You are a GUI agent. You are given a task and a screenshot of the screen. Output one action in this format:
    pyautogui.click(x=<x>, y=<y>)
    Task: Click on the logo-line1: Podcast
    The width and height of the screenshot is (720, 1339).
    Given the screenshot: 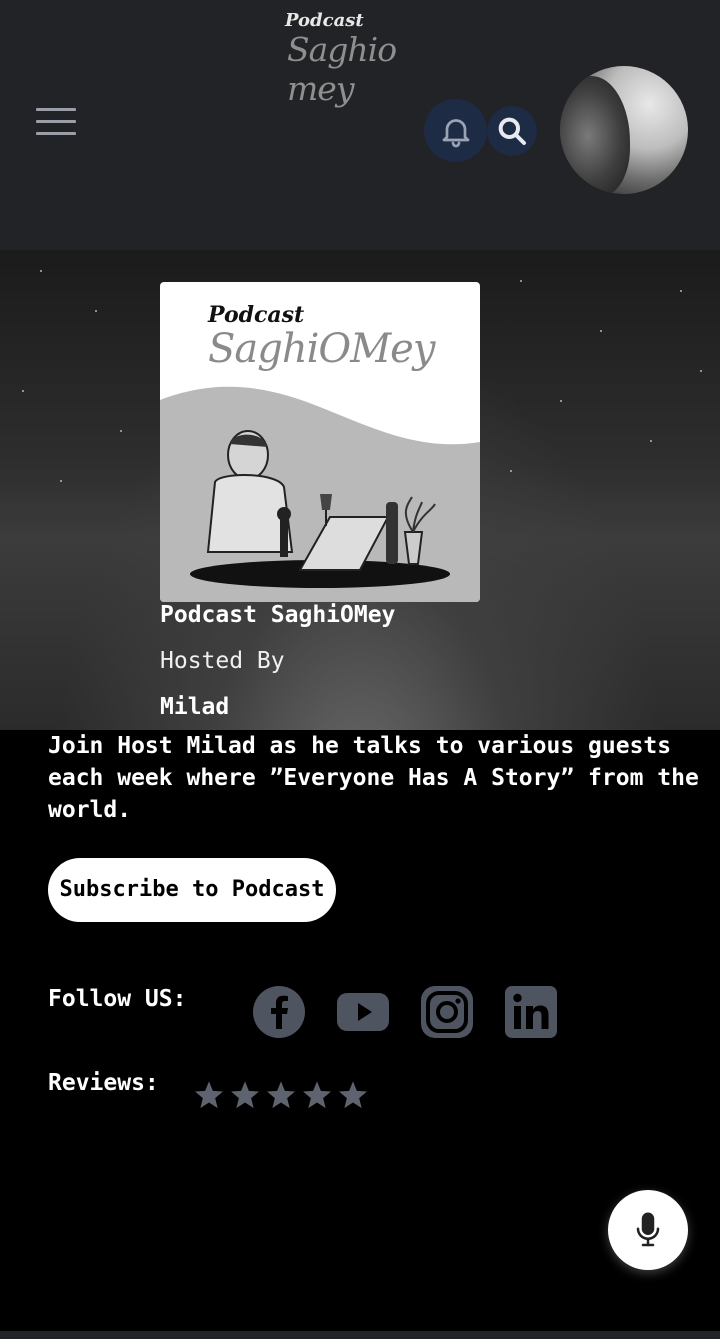 What is the action you would take?
    pyautogui.click(x=324, y=20)
    